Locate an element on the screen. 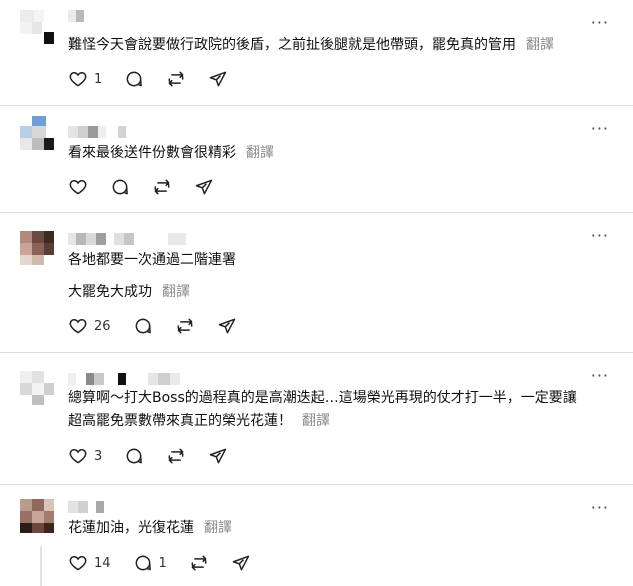 The width and height of the screenshot is (633, 586). comment-count: 1 is located at coordinates (162, 563).